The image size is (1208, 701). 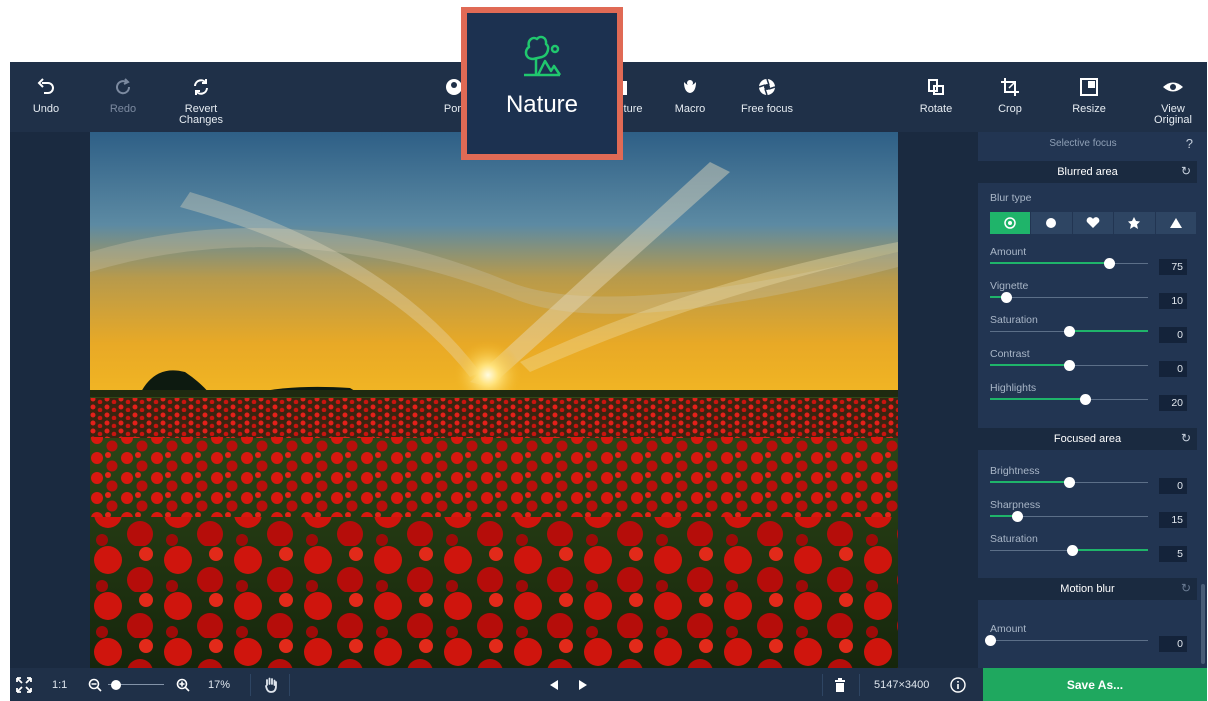 I want to click on hand-tool-icon, so click(x=271, y=684).